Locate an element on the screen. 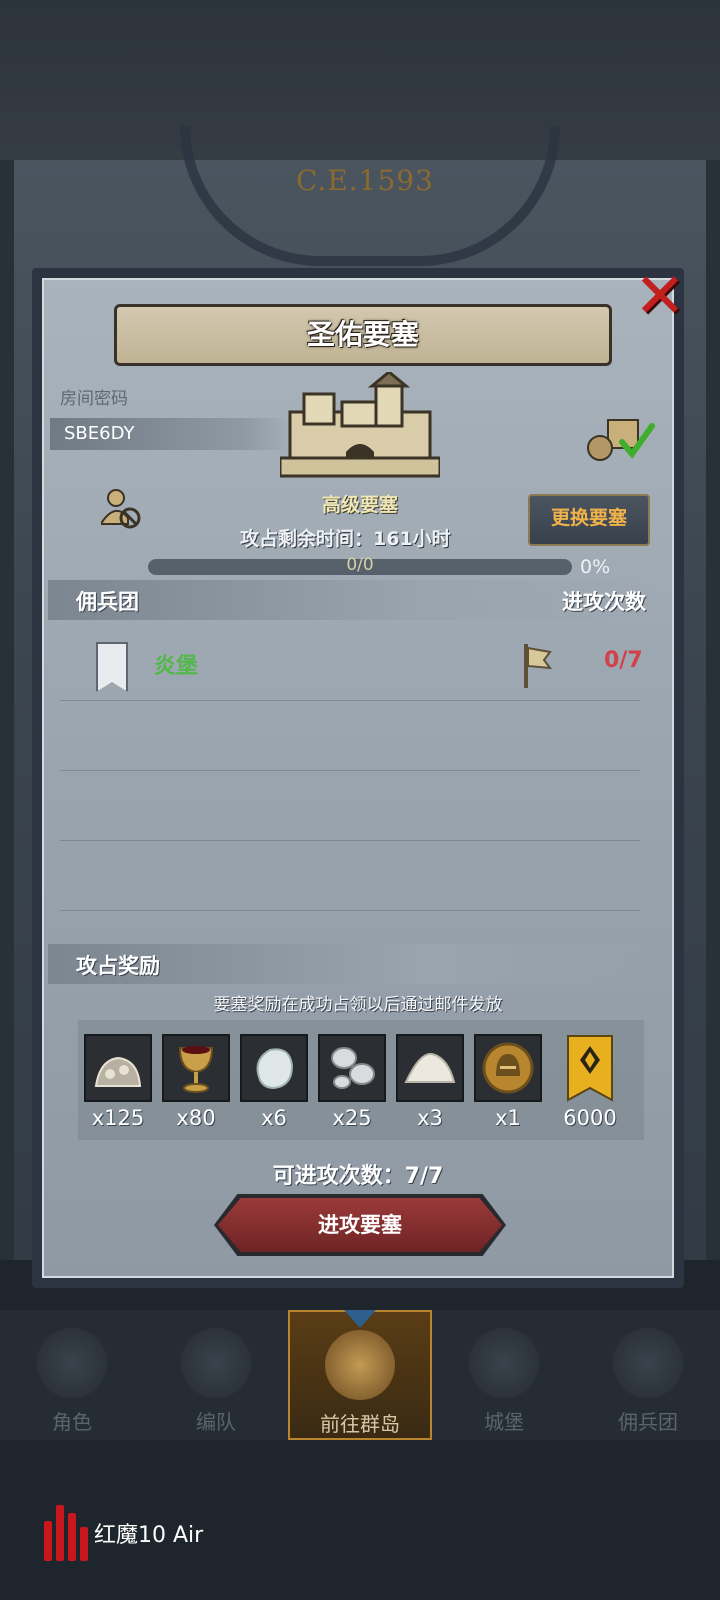 Image resolution: width=720 pixels, height=1600 pixels. reward-item: x1 is located at coordinates (508, 1082).